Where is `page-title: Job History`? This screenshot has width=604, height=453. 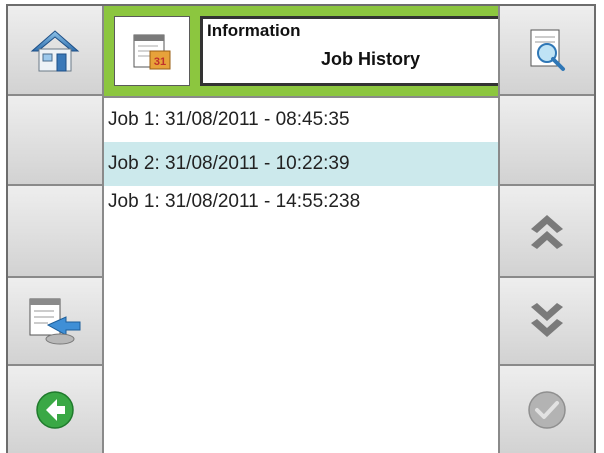 page-title: Job History is located at coordinates (370, 59).